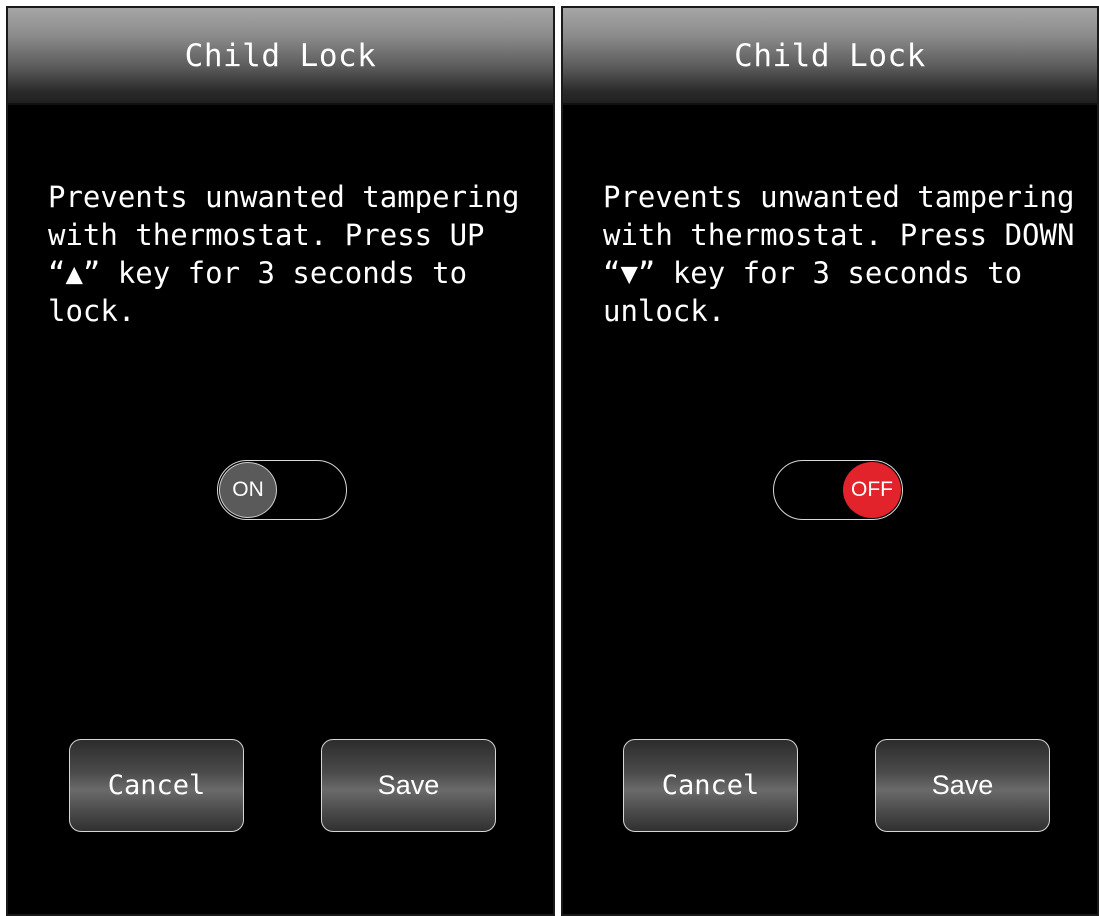 The width and height of the screenshot is (1099, 916). Describe the element at coordinates (813, 273) in the screenshot. I see `description-line: “▼” key for 3 seconds to` at that location.